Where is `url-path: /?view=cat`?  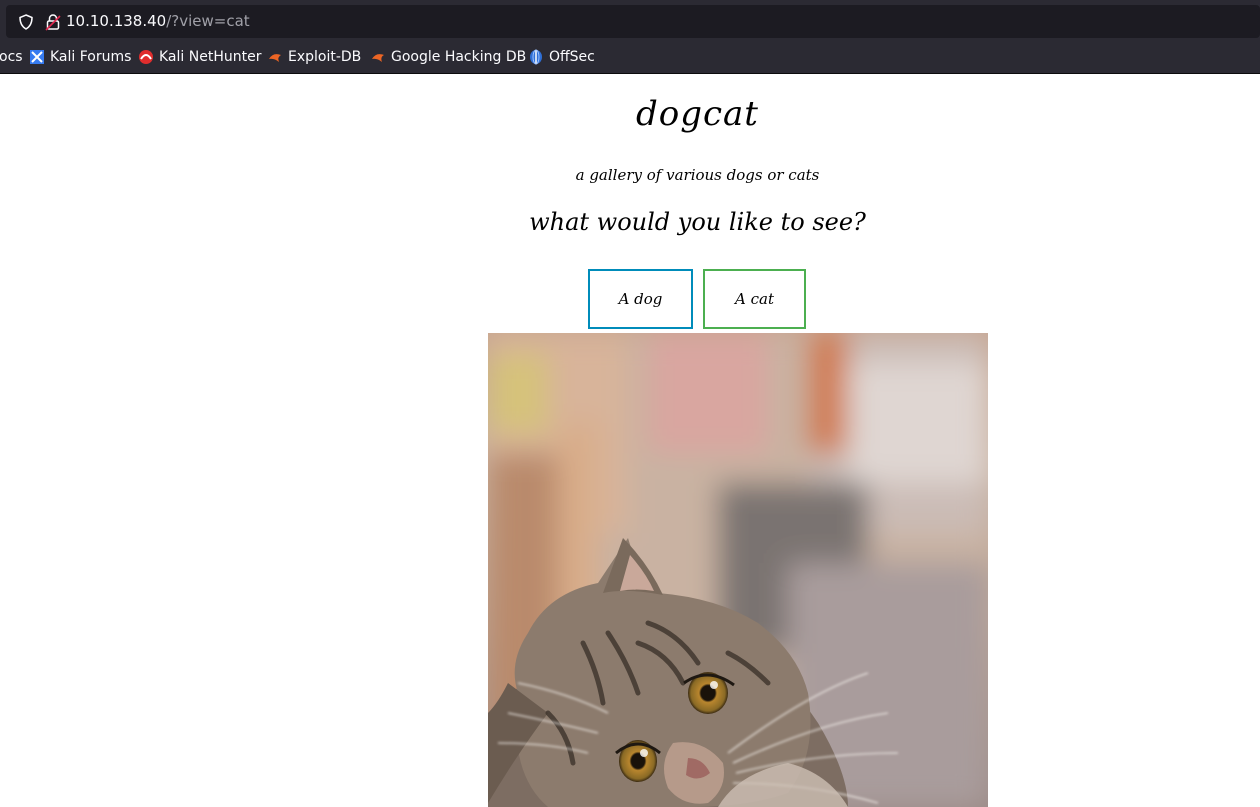
url-path: /?view=cat is located at coordinates (208, 21).